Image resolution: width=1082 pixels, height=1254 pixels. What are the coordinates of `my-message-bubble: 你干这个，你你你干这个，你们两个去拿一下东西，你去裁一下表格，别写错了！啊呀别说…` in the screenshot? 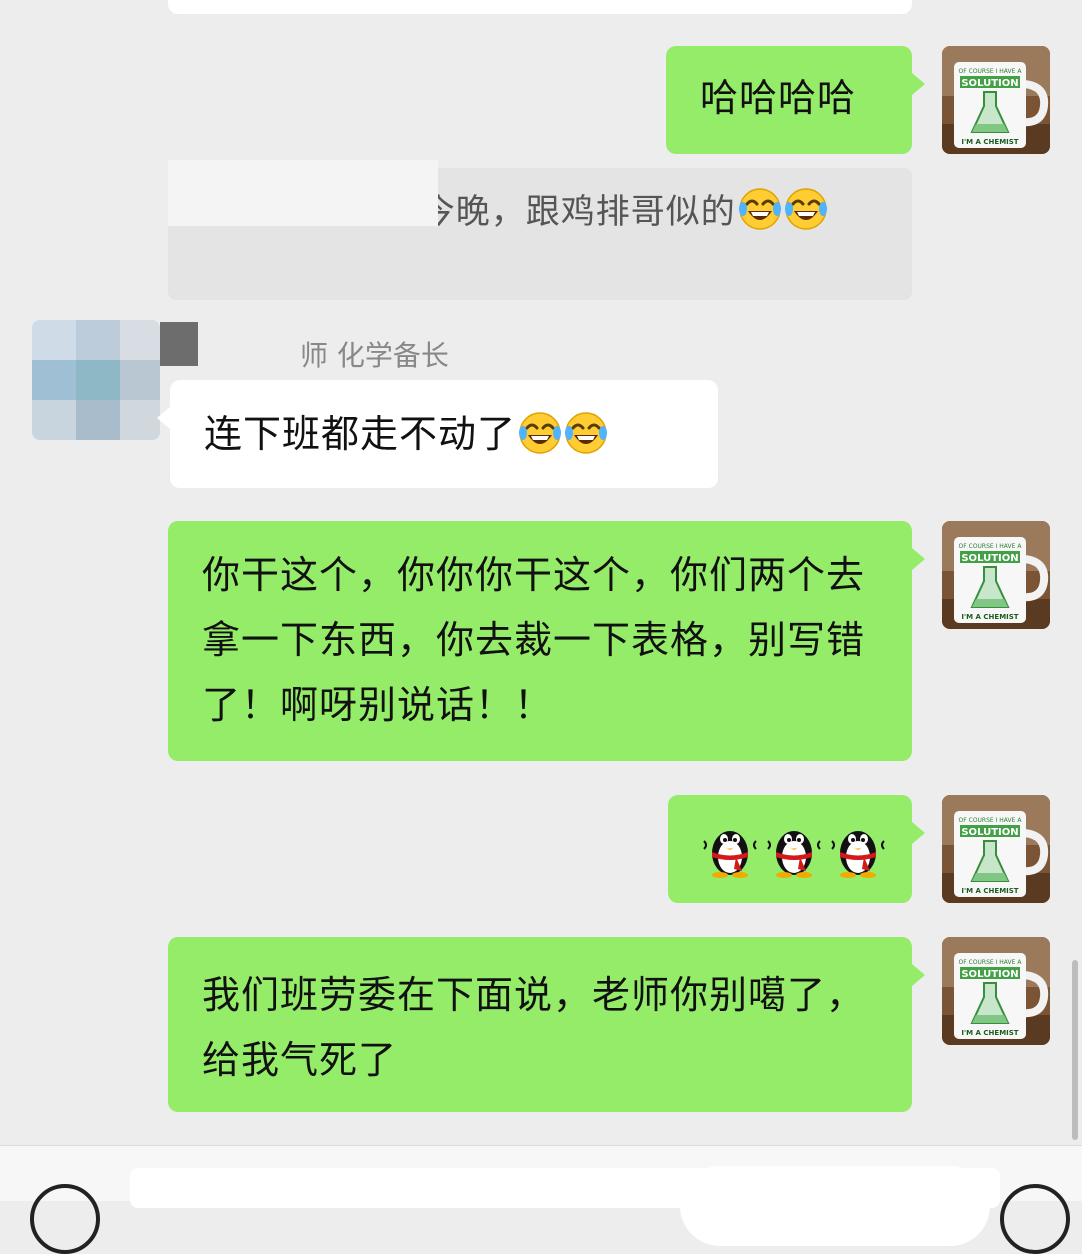 It's located at (546, 641).